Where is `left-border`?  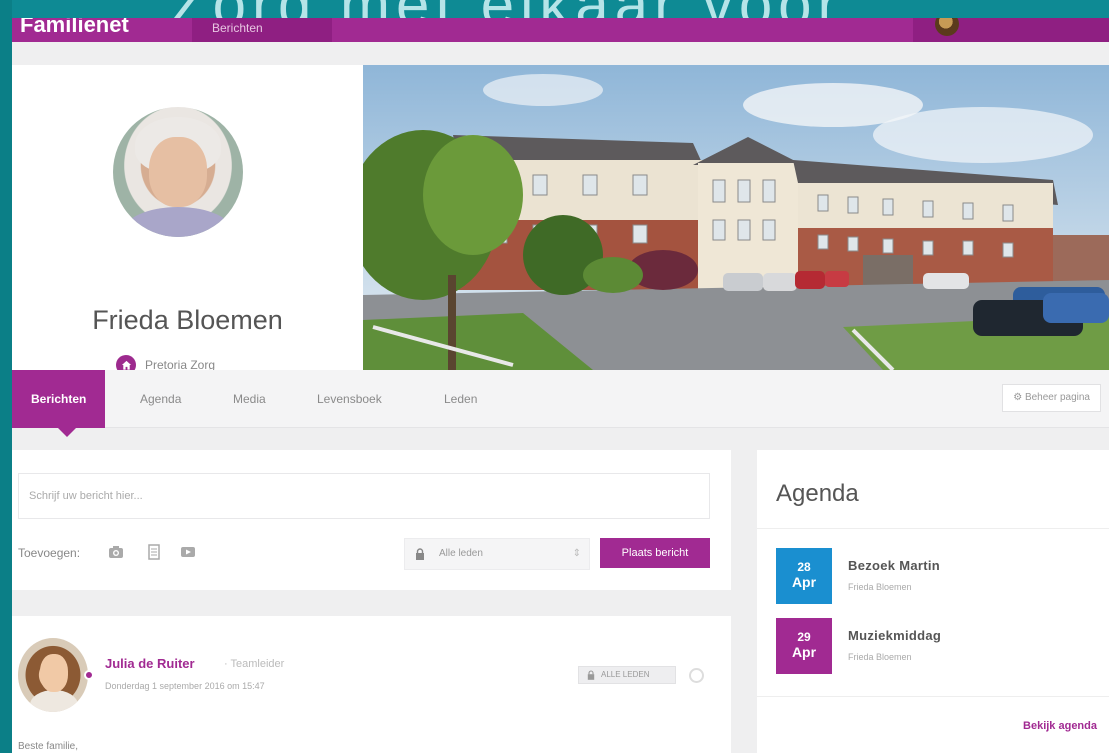 left-border is located at coordinates (6, 376).